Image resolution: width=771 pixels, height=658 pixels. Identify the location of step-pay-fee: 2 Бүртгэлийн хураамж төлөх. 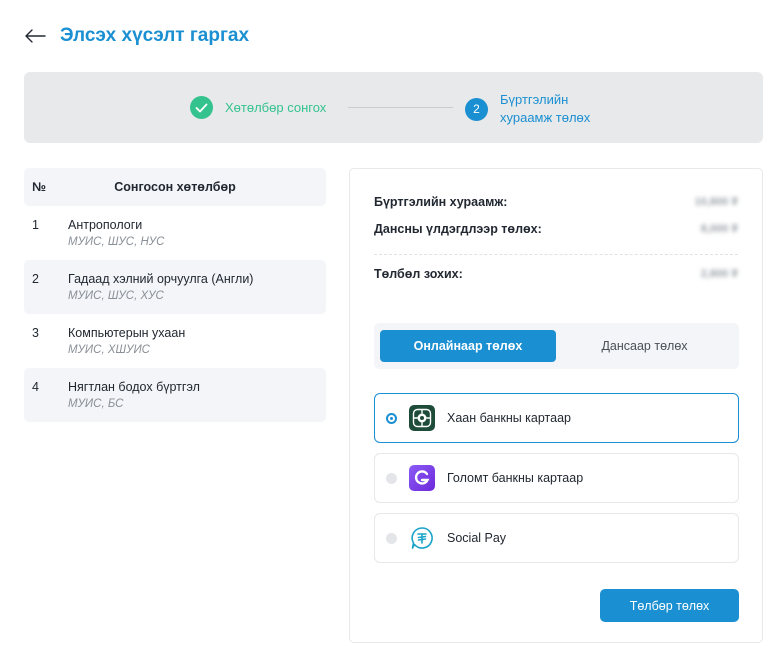
(537, 109).